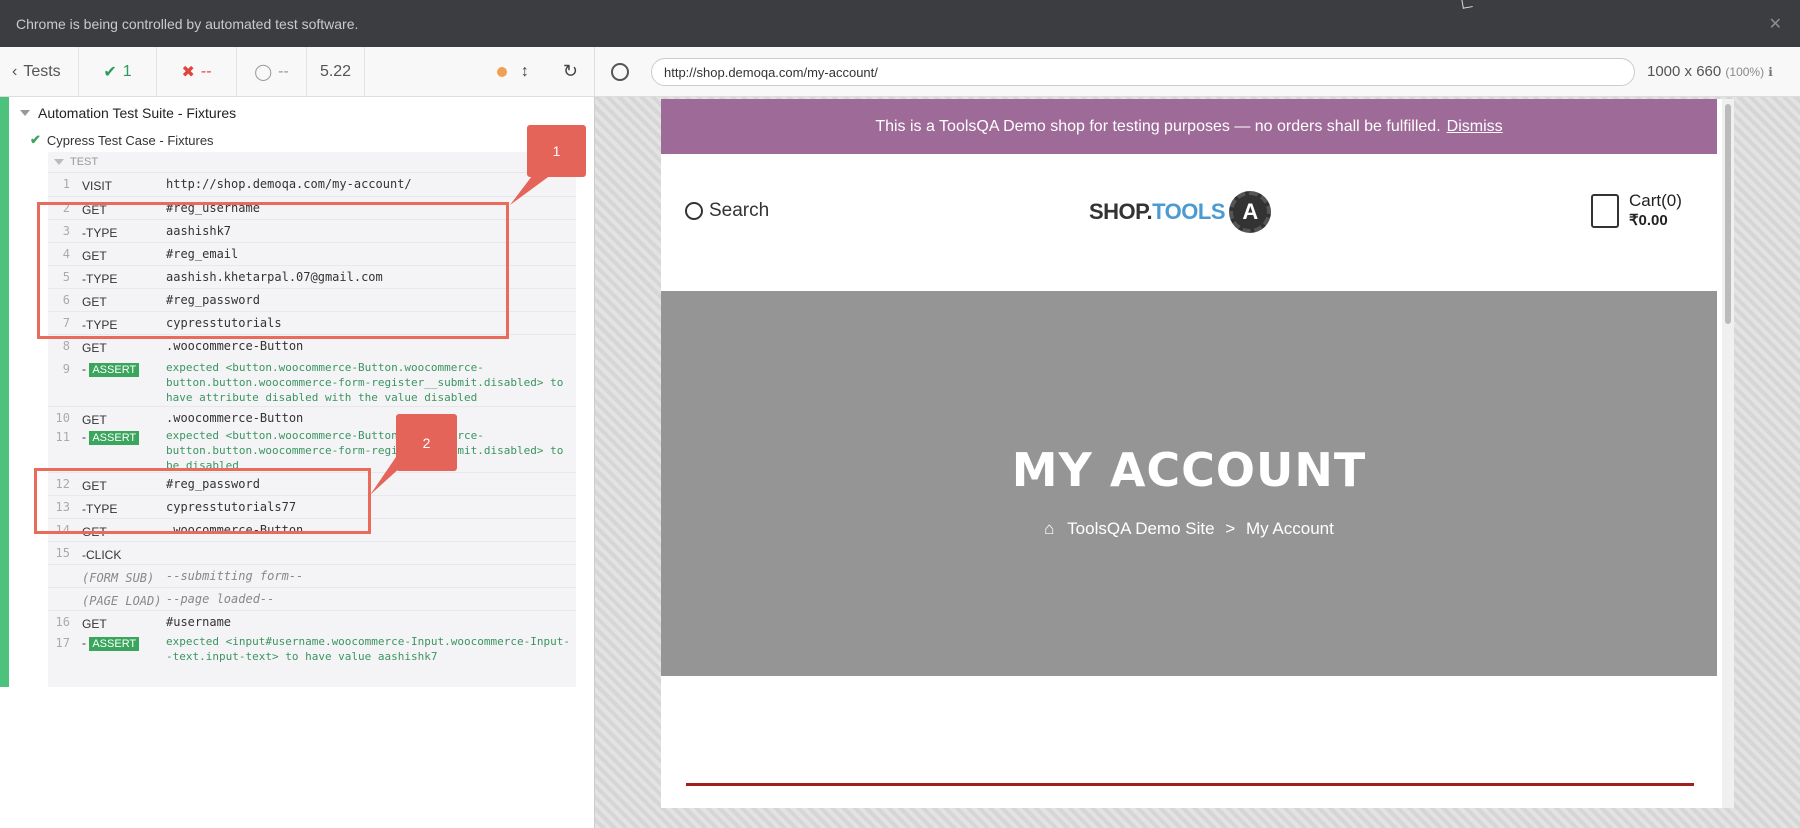 This screenshot has height=828, width=1800. What do you see at coordinates (118, 578) in the screenshot?
I see `event-name: (FORM SUB)` at bounding box center [118, 578].